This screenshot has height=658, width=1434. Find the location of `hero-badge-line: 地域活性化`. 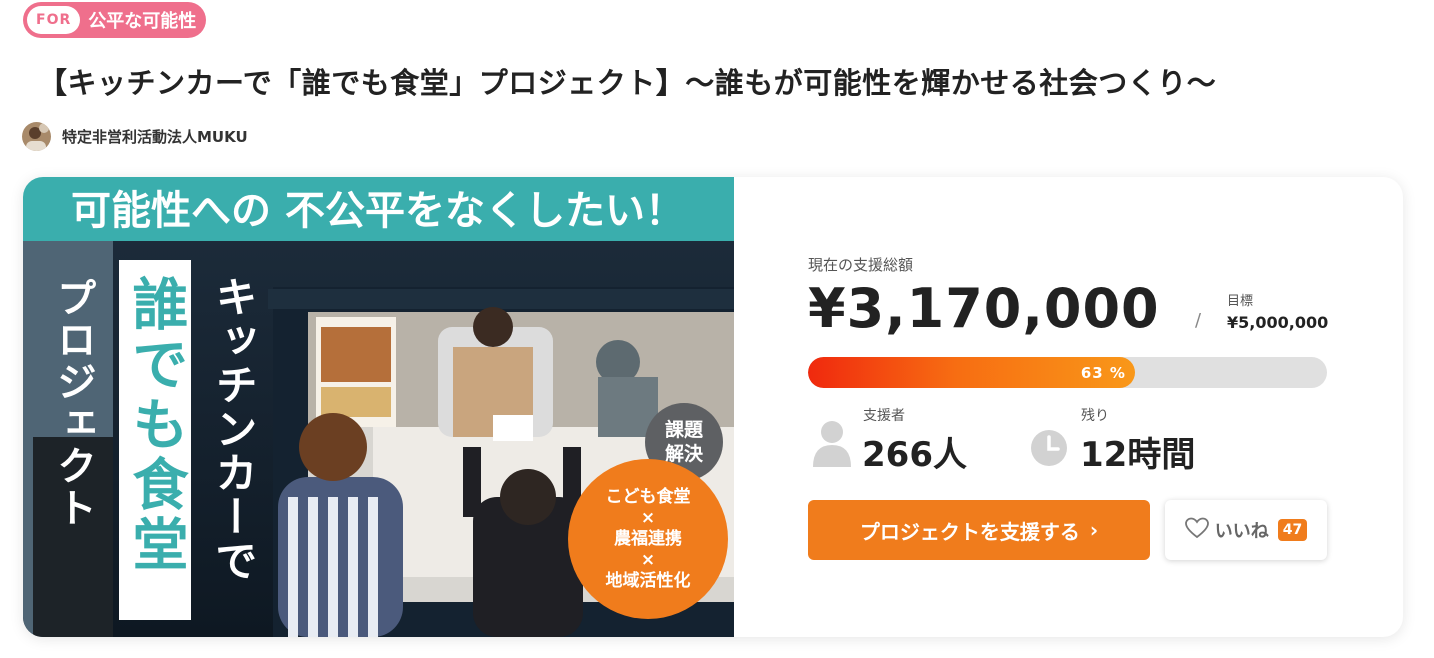

hero-badge-line: 地域活性化 is located at coordinates (648, 580).